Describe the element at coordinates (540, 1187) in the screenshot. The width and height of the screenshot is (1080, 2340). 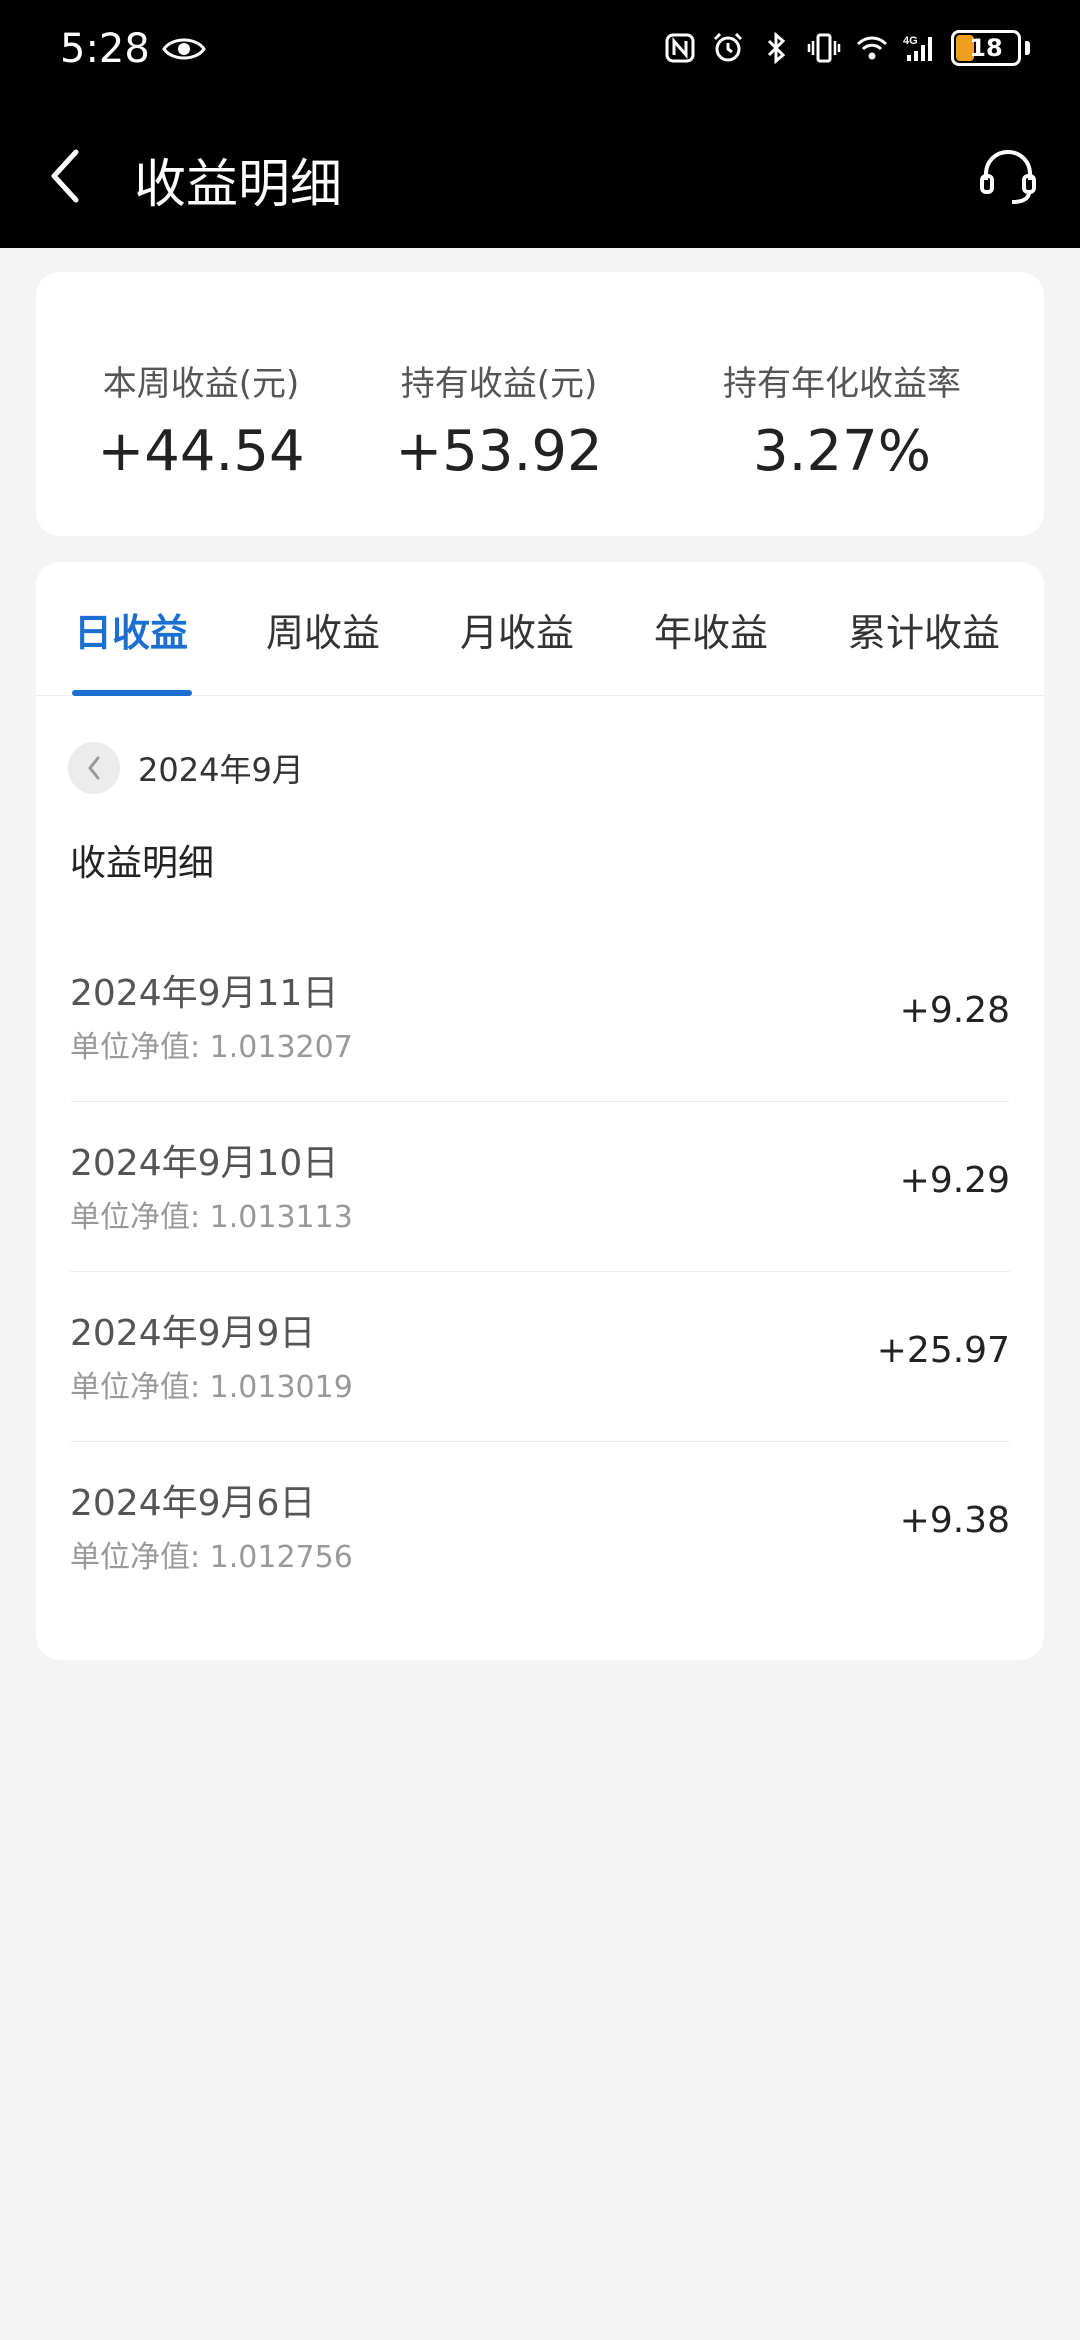
I see `earnings-row: 2024年9月10日 单位净值: 1.013113 +9.29` at that location.